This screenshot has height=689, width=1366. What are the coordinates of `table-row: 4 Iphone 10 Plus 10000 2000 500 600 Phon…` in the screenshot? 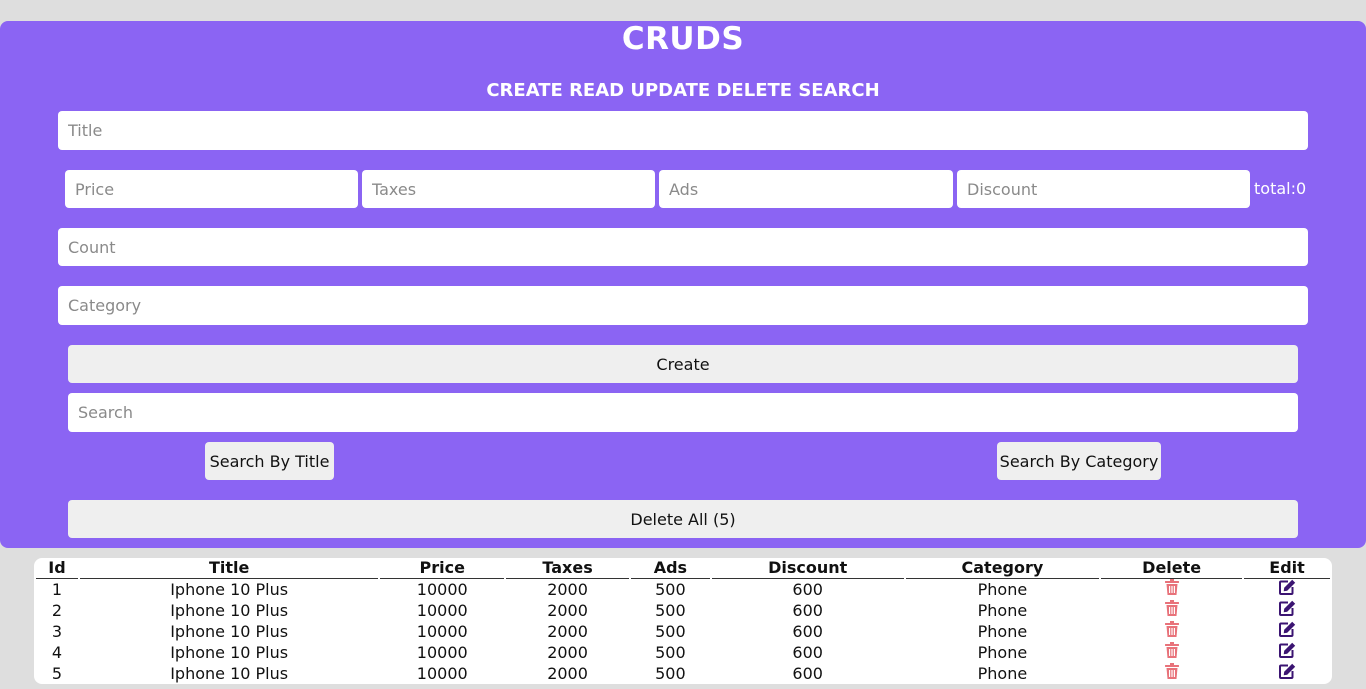 It's located at (683, 652).